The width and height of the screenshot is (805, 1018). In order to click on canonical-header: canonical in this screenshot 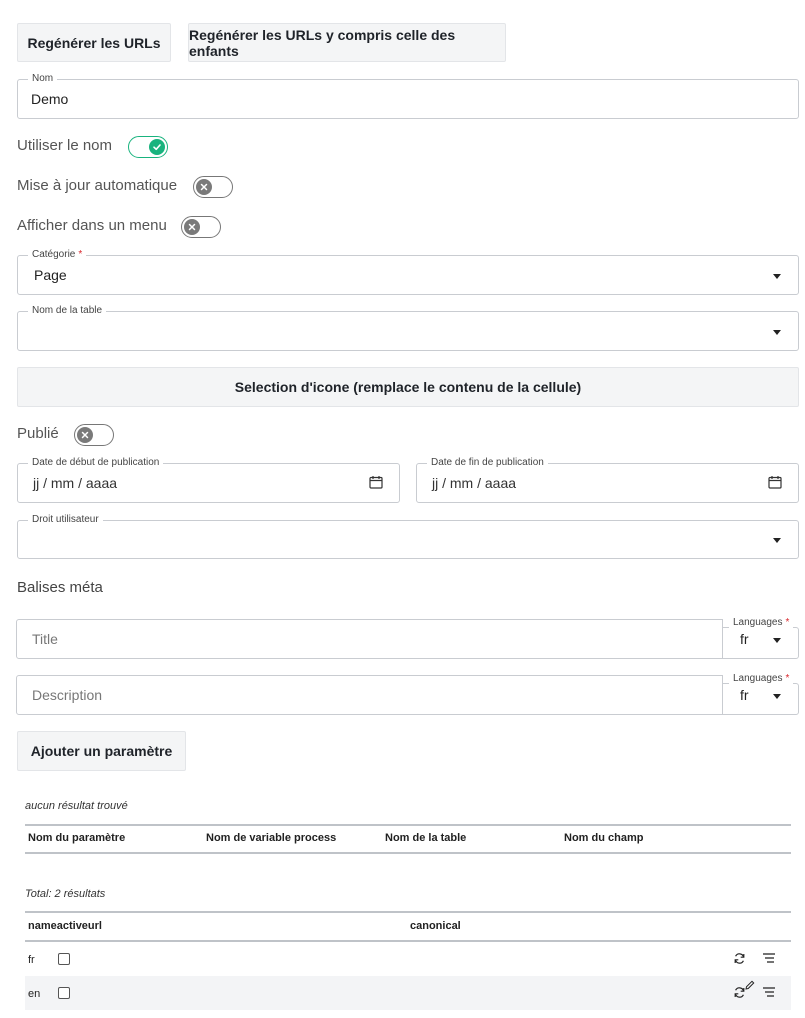, I will do `click(435, 926)`.